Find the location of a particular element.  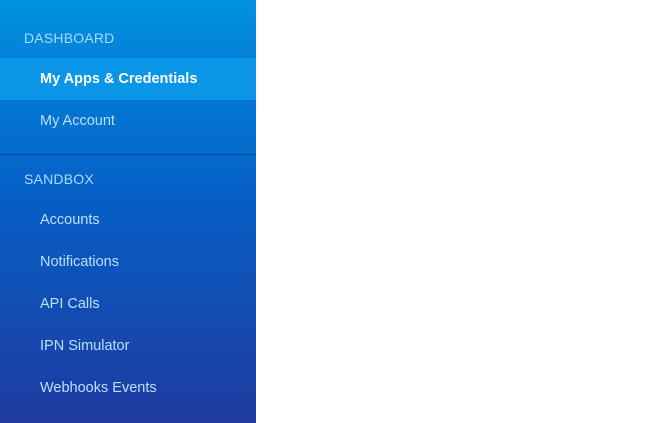

sidebar-item-label: Notifications is located at coordinates (79, 262).